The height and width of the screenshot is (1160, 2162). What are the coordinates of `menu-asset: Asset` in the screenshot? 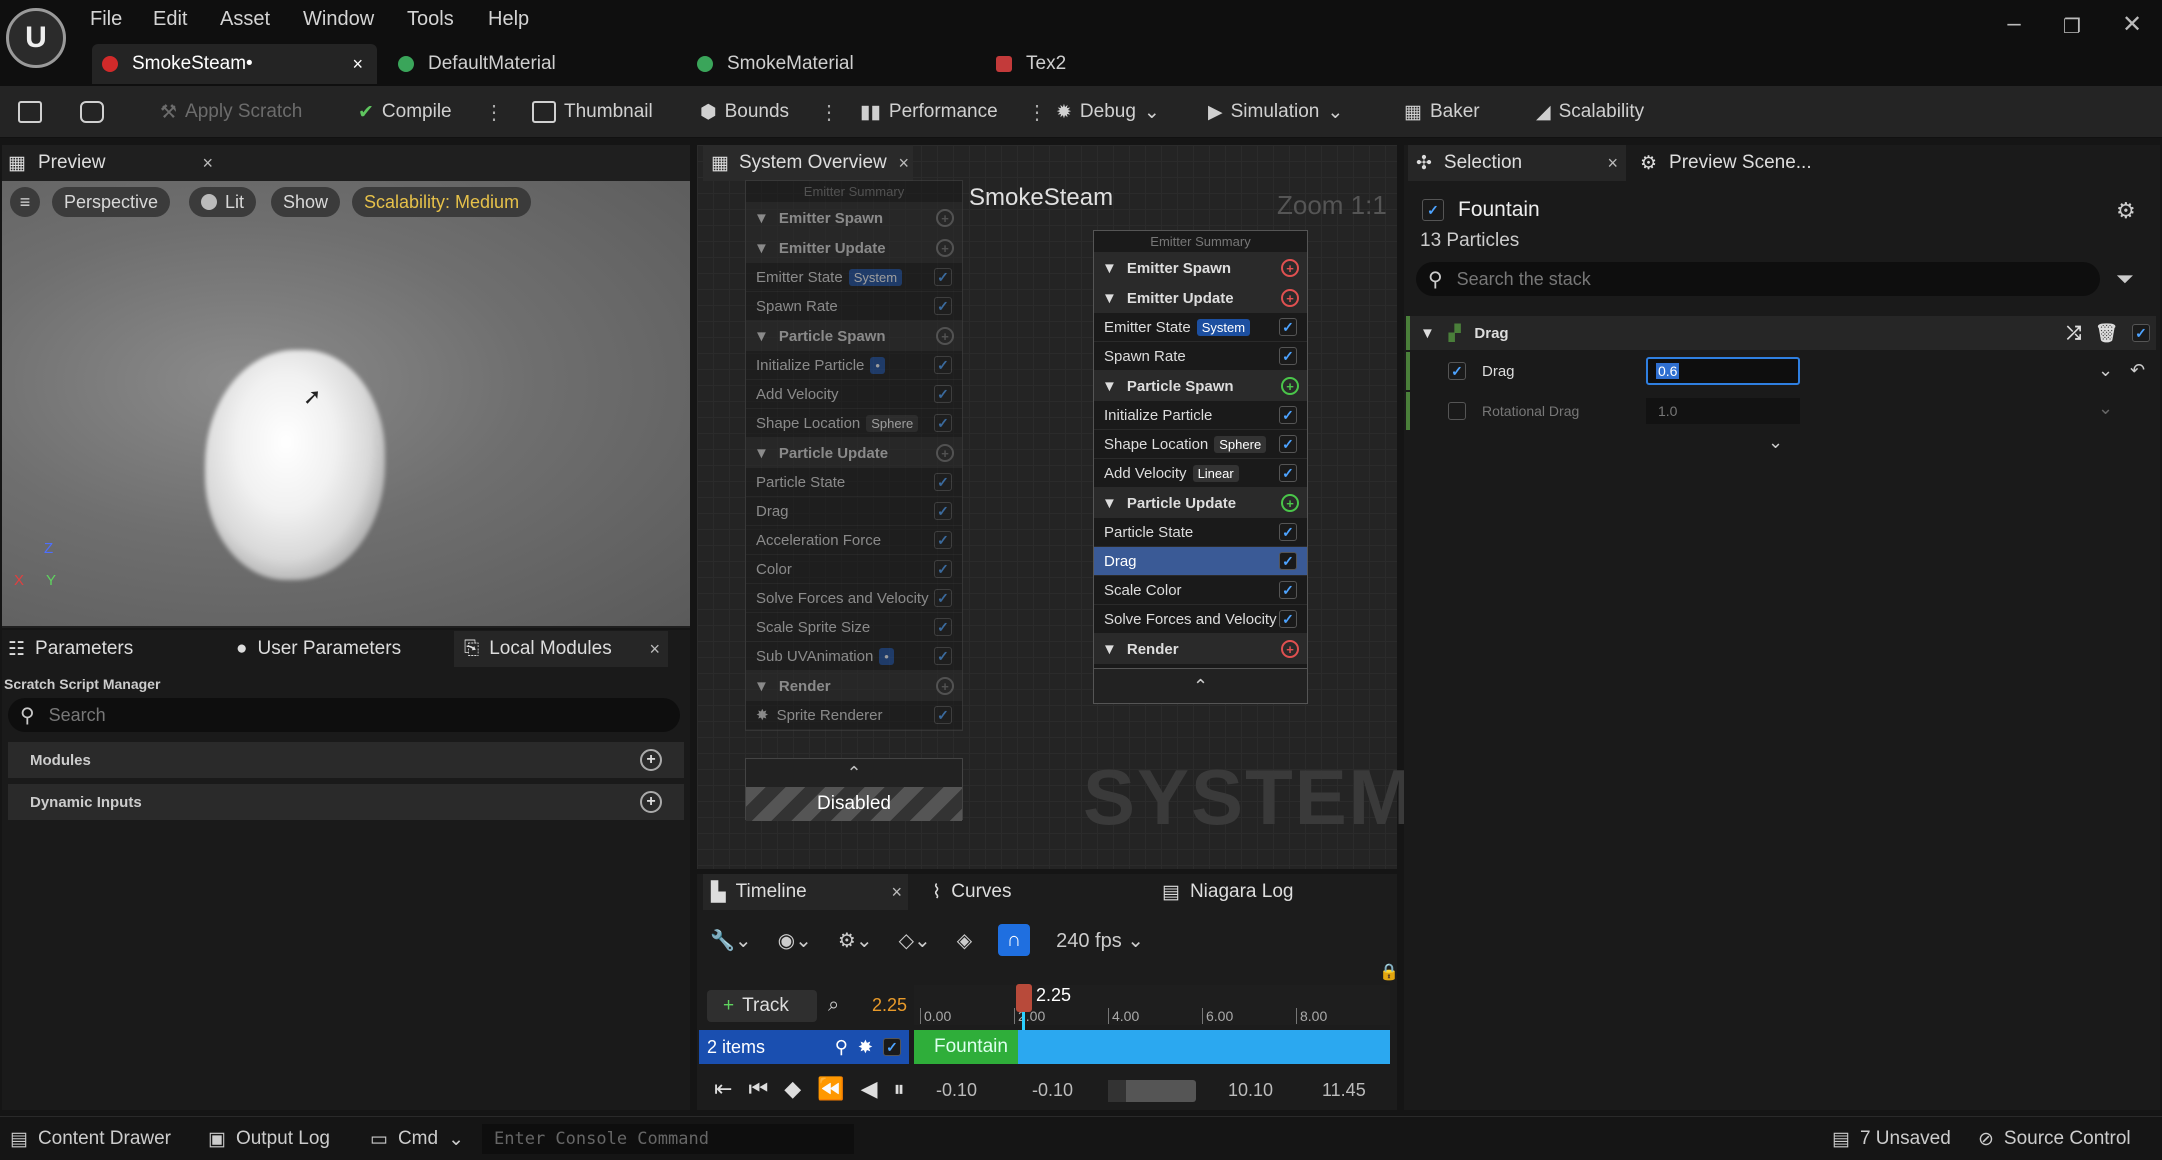 It's located at (245, 19).